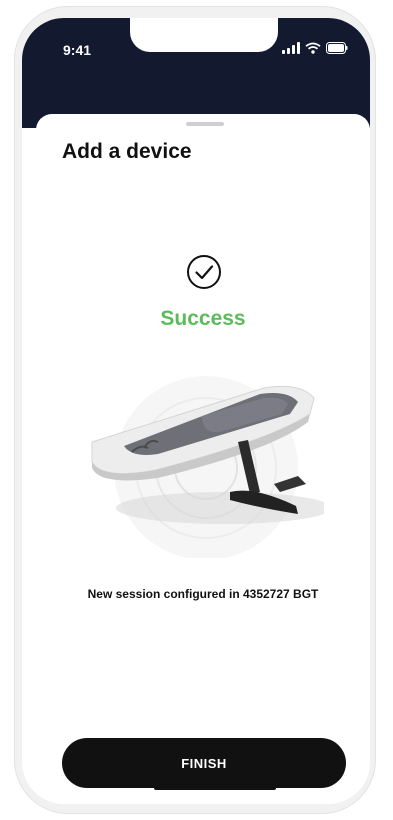  Describe the element at coordinates (204, 763) in the screenshot. I see `finish-button: FINISH` at that location.